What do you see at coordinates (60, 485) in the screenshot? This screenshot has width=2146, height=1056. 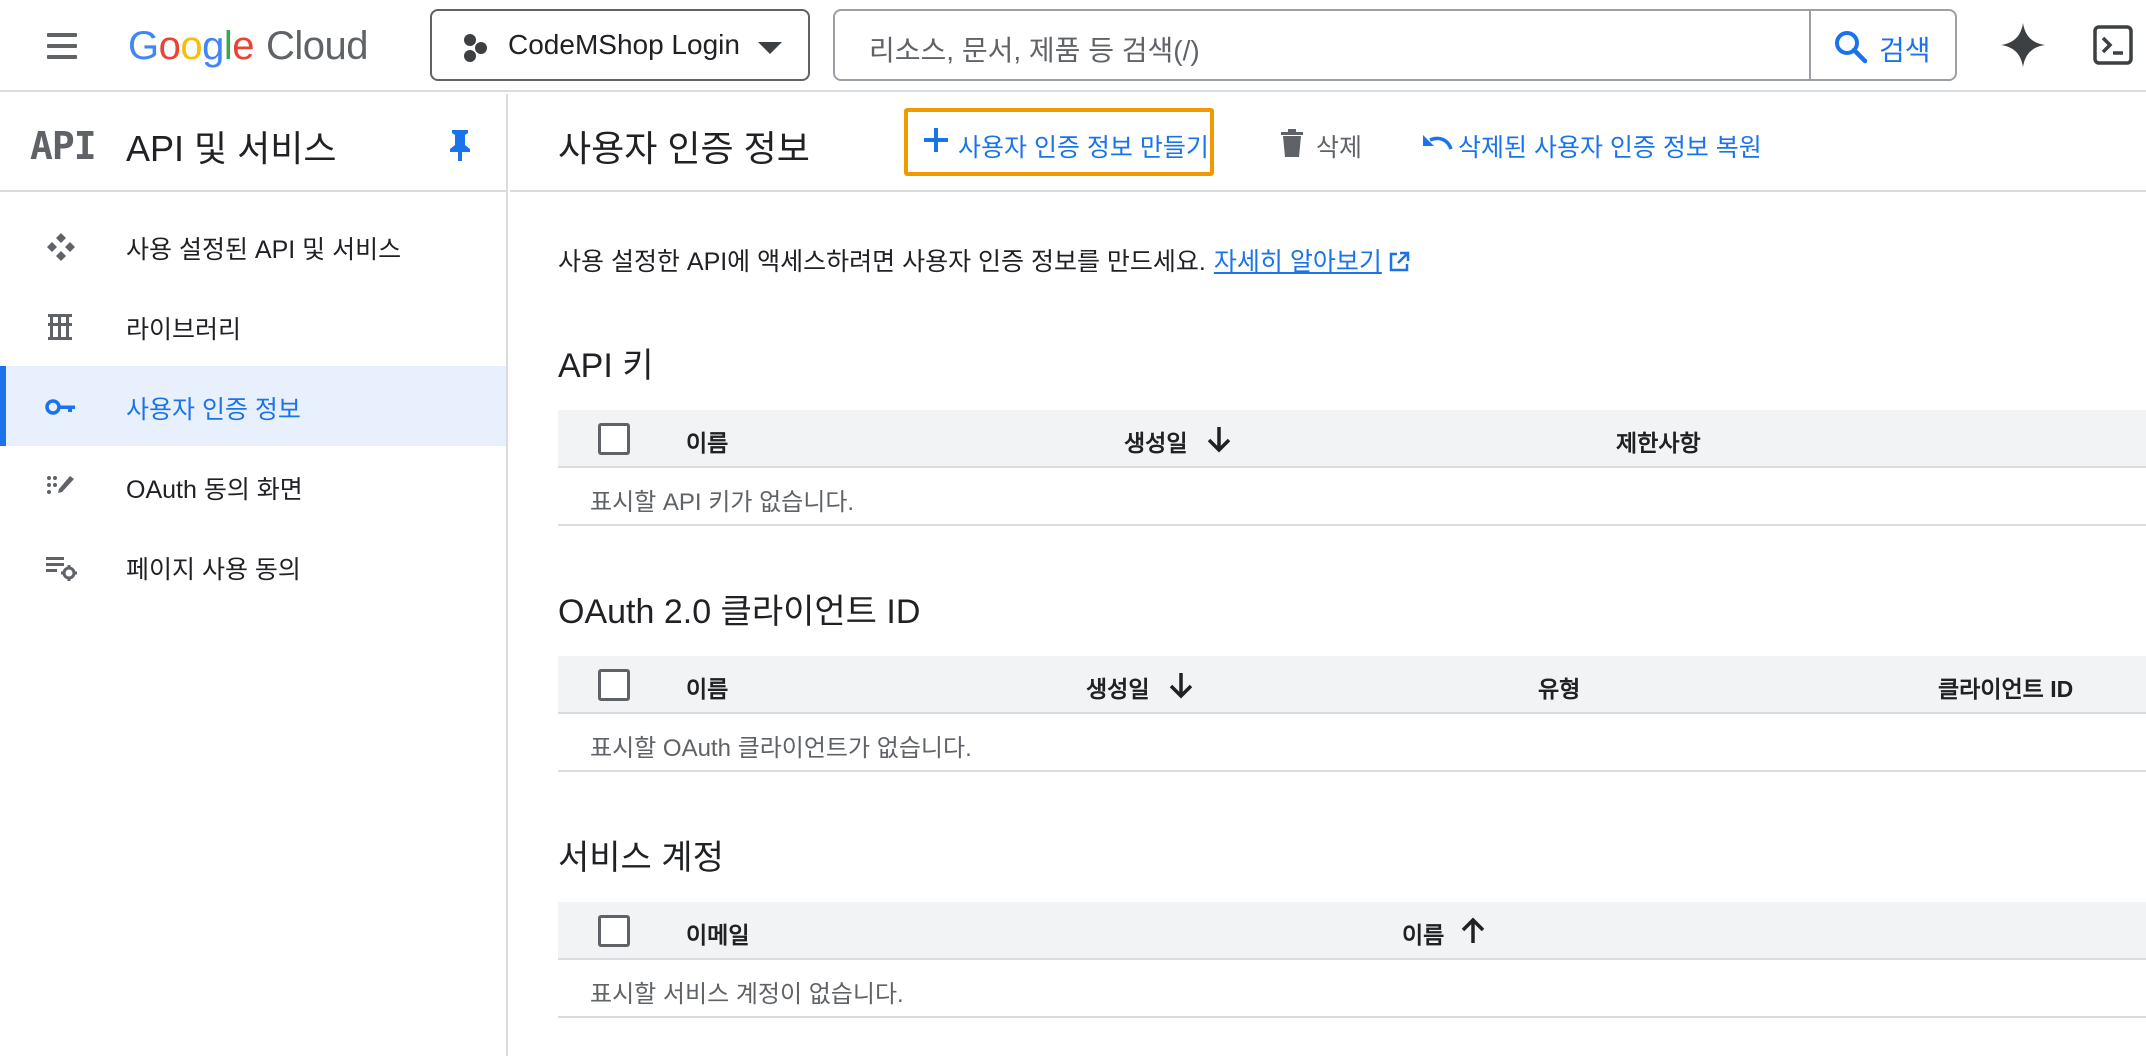 I see `oauth-consent-icon` at bounding box center [60, 485].